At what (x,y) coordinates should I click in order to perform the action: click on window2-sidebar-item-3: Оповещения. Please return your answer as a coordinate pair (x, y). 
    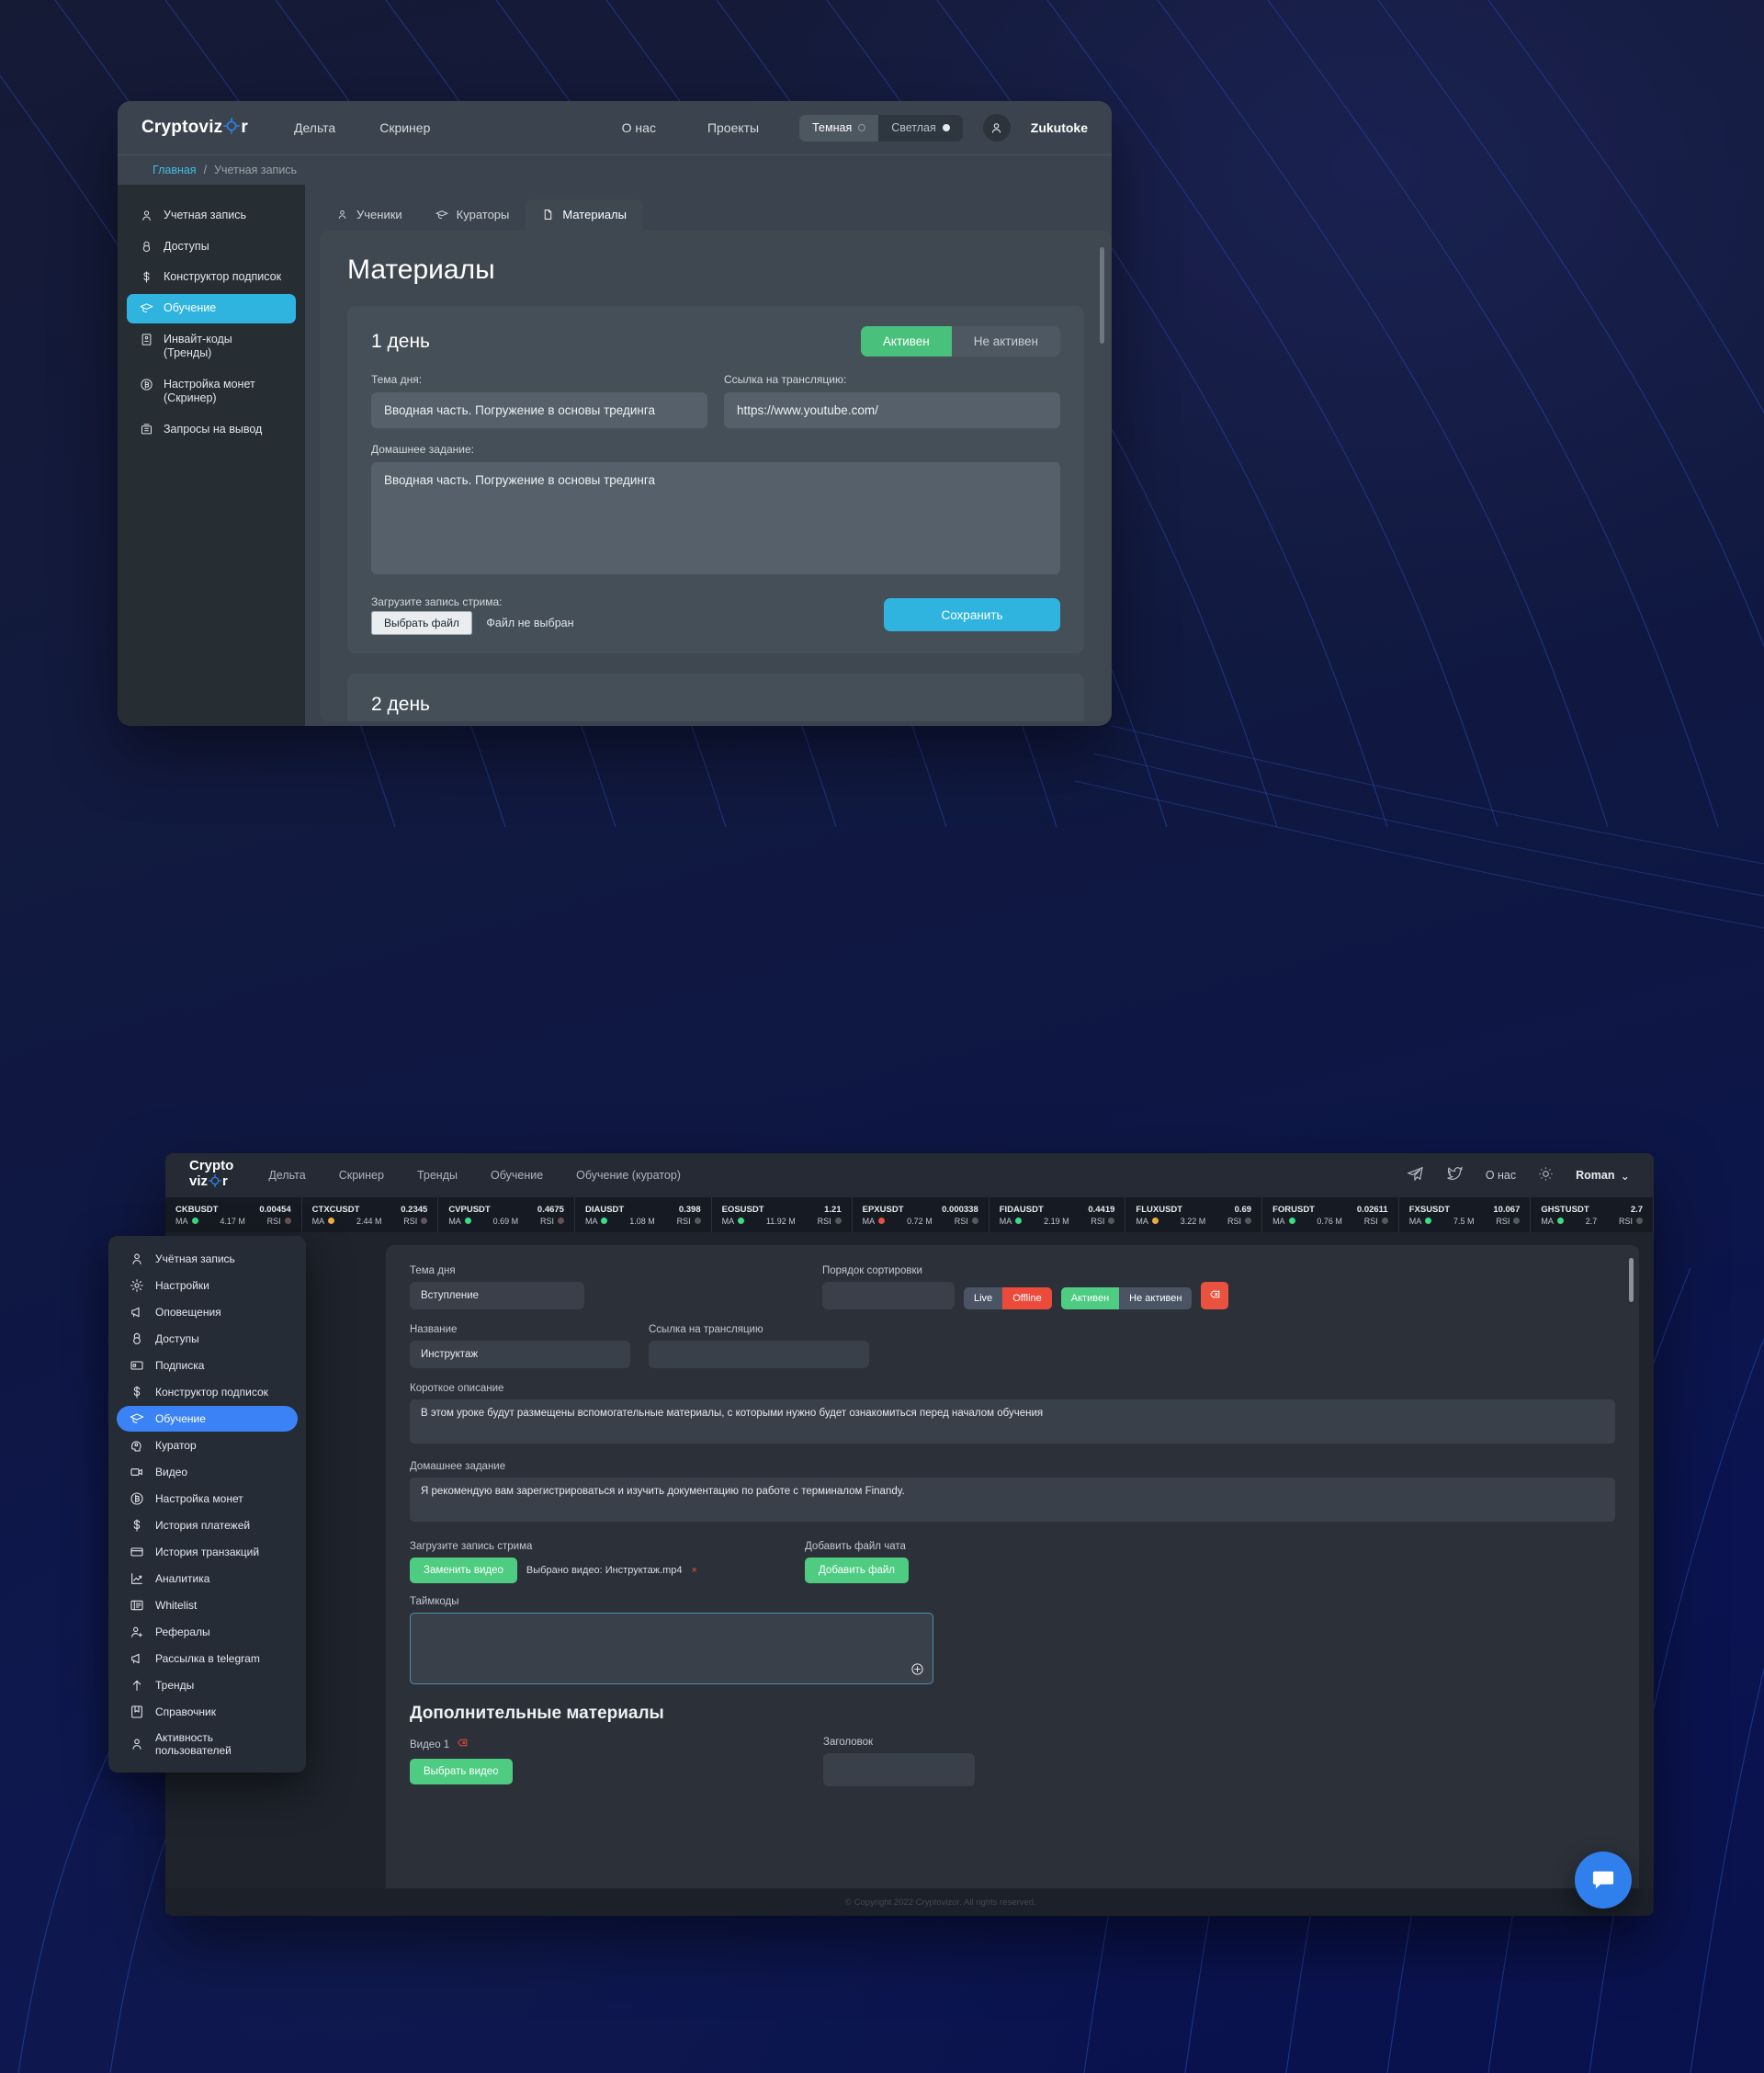
    Looking at the image, I should click on (208, 1312).